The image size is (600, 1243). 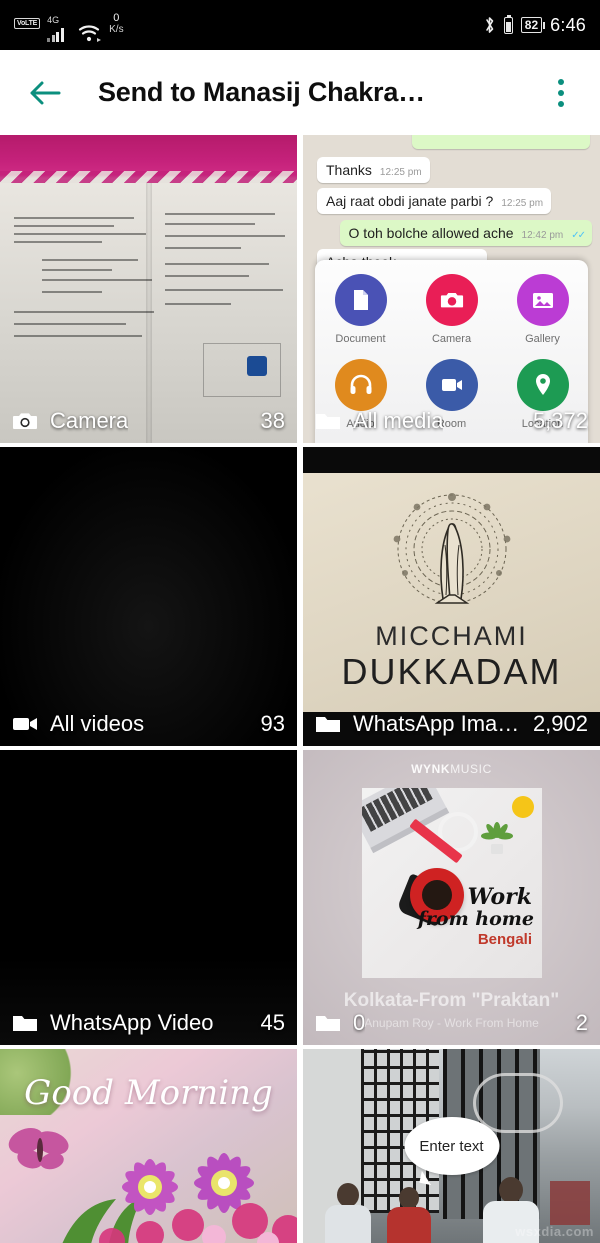 I want to click on signal-bars-glyph, so click(x=55, y=35).